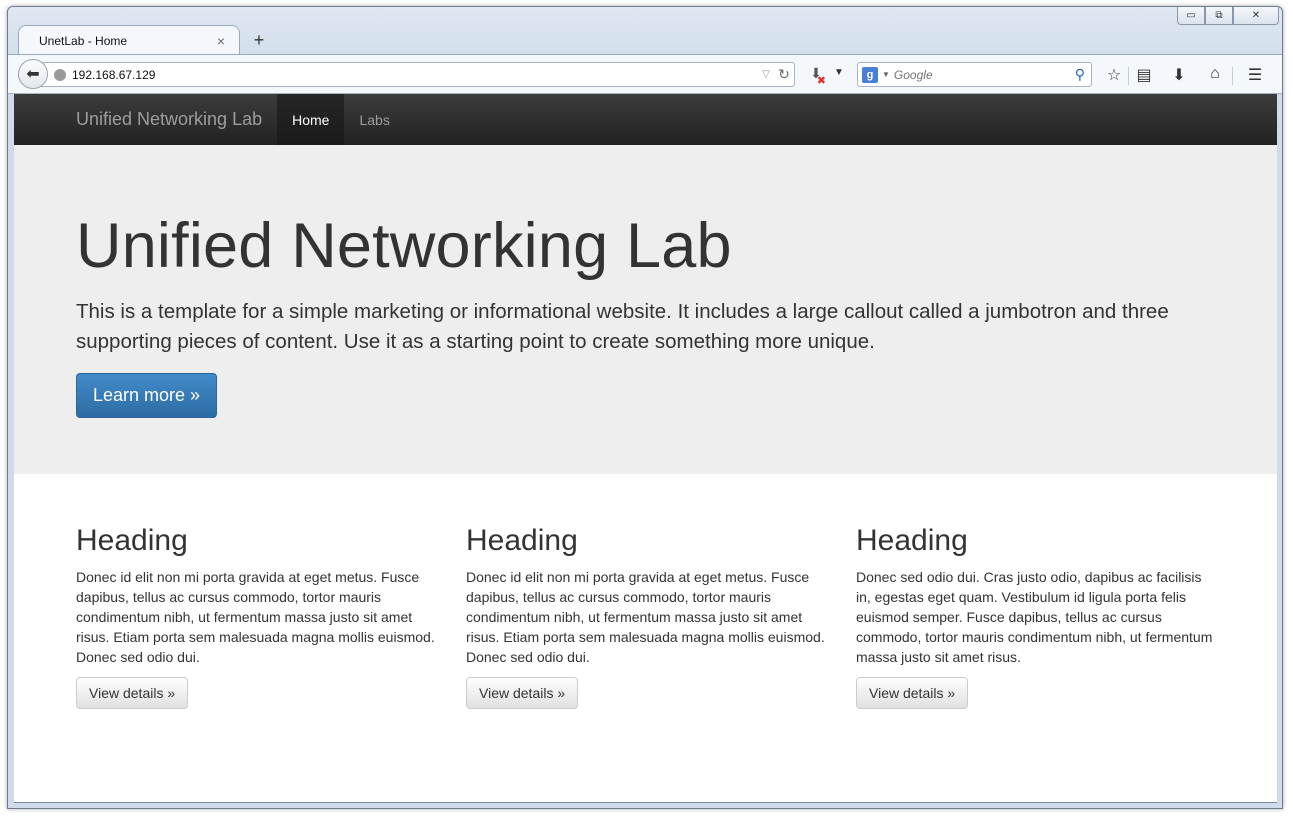 Image resolution: width=1293 pixels, height=818 pixels. Describe the element at coordinates (984, 74) in the screenshot. I see `search-input` at that location.